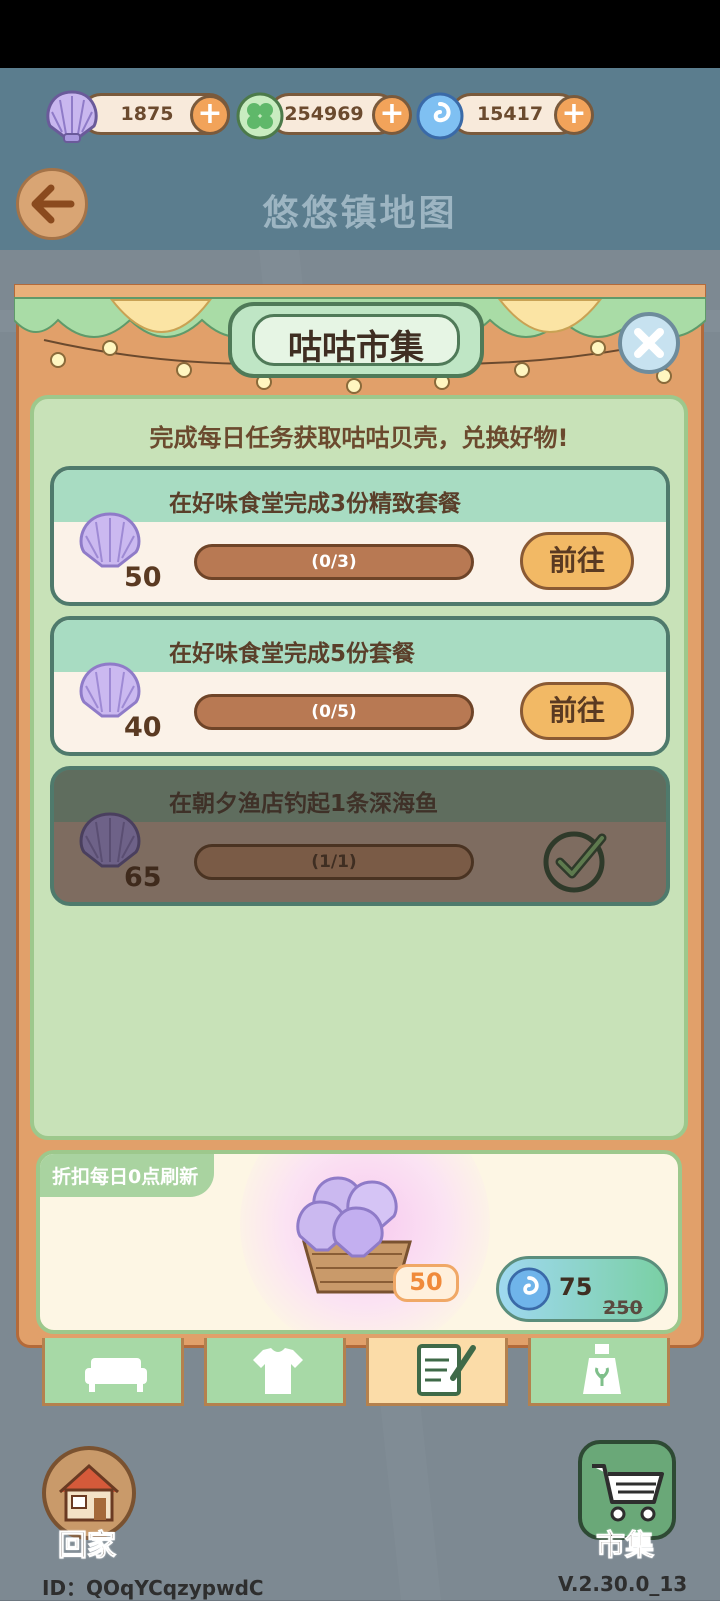 Image resolution: width=720 pixels, height=1601 pixels. Describe the element at coordinates (356, 348) in the screenshot. I see `market-title: 咕咕市集` at that location.